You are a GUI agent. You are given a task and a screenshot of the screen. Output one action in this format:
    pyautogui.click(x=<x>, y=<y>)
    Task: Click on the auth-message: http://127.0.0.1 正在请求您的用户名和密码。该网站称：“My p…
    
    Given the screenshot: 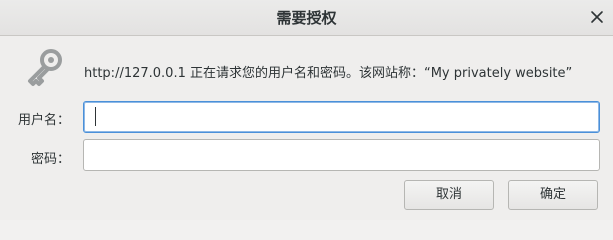 What is the action you would take?
    pyautogui.click(x=328, y=73)
    